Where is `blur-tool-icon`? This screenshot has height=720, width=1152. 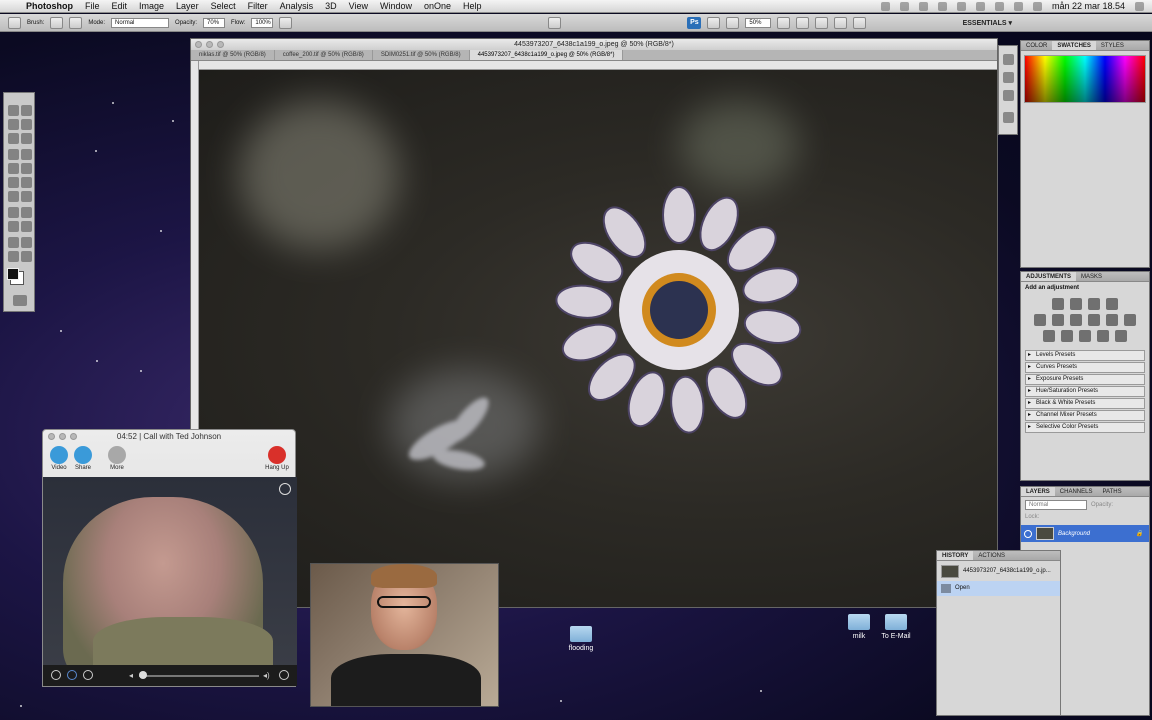
blur-tool-icon is located at coordinates (13, 196).